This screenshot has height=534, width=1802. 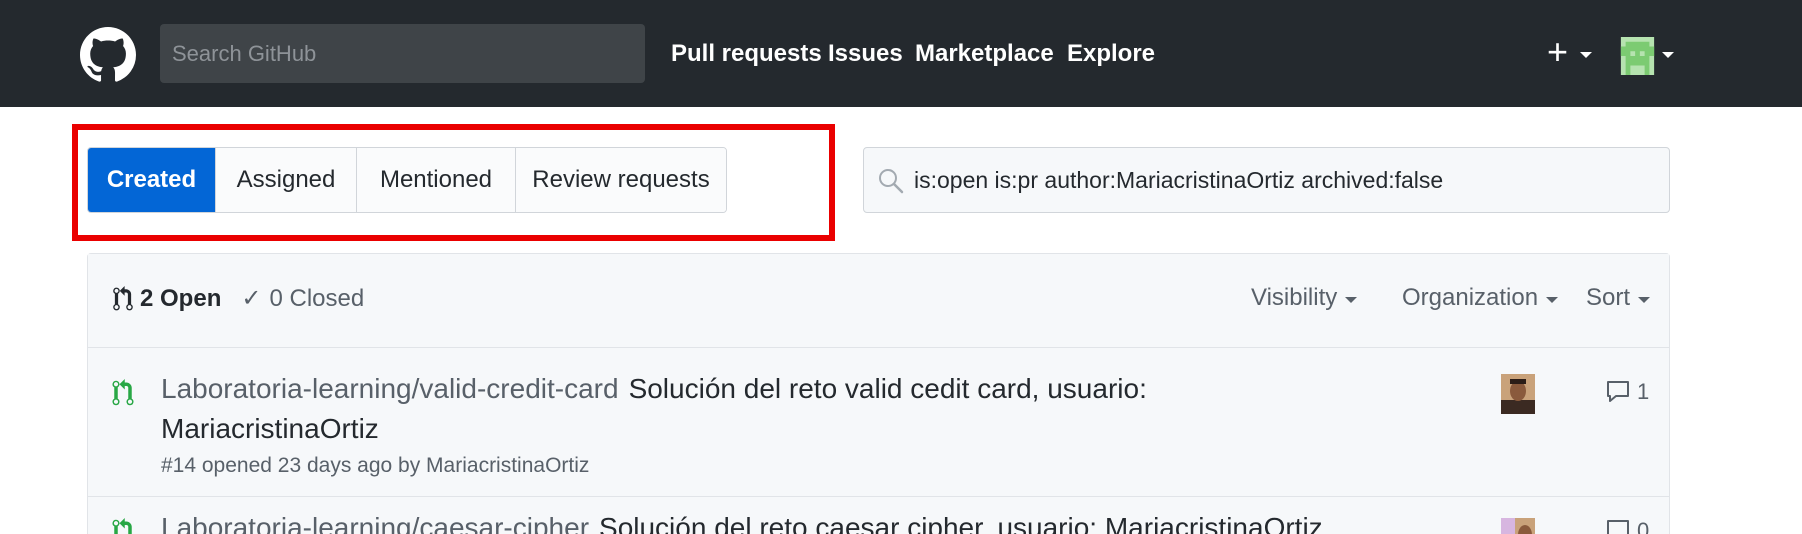 I want to click on nav-explore: Explore, so click(x=1111, y=54).